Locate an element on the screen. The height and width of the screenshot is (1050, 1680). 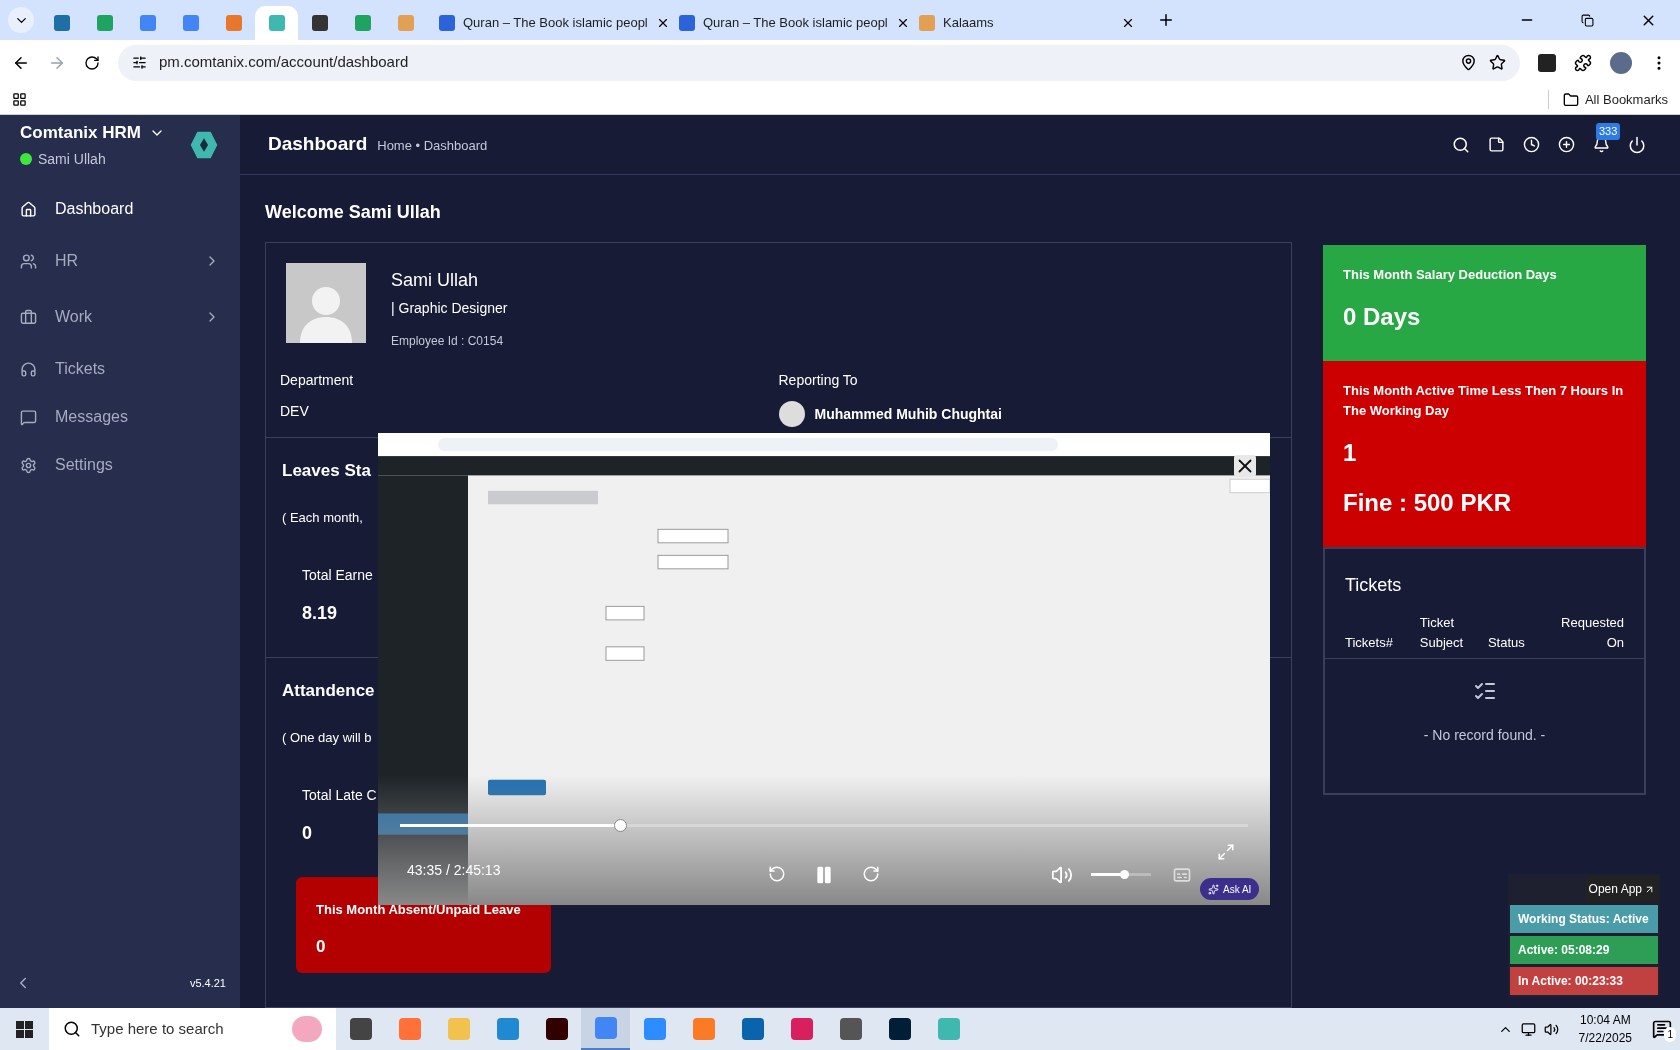
pause-icon is located at coordinates (824, 875).